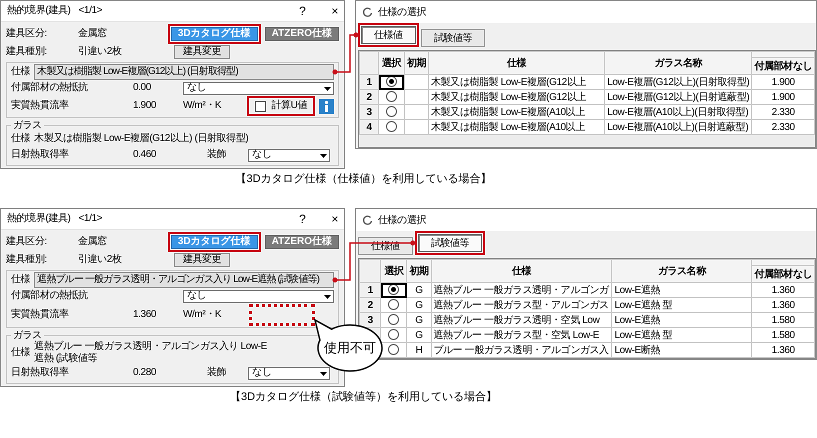 This screenshot has height=438, width=817. Describe the element at coordinates (678, 97) in the screenshot. I see `table-cell: Low-E複層(G12以上)(日射遮蔽型)` at that location.